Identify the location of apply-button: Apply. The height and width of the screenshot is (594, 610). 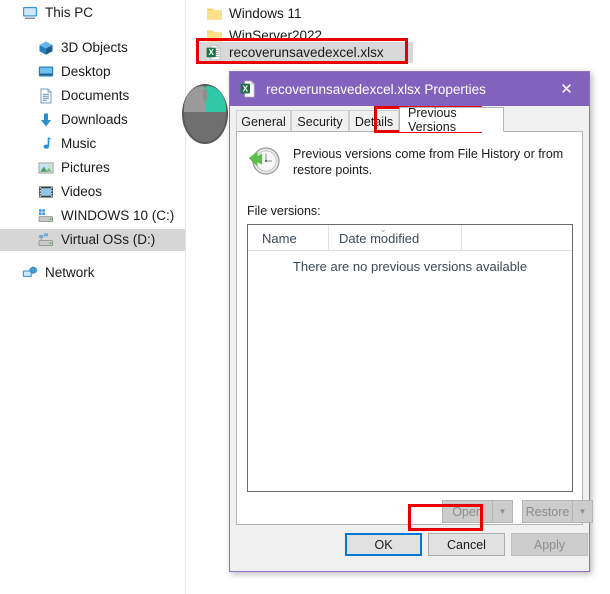
(549, 544).